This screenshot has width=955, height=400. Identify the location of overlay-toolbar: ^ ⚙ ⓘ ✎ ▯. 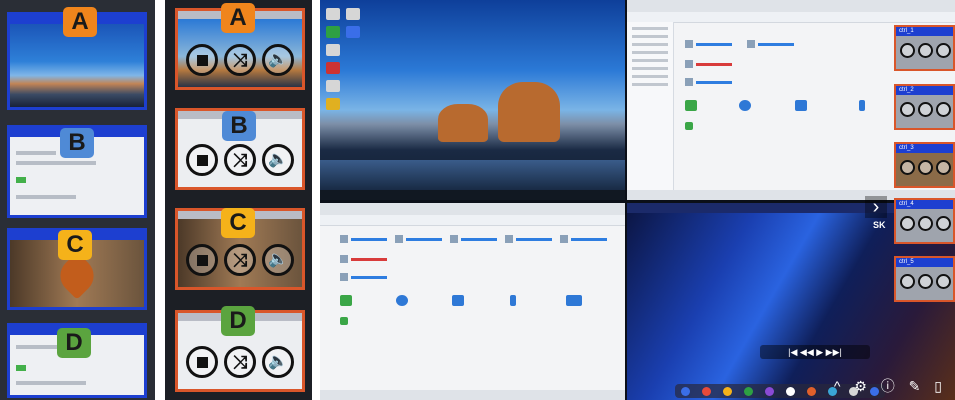
(890, 386).